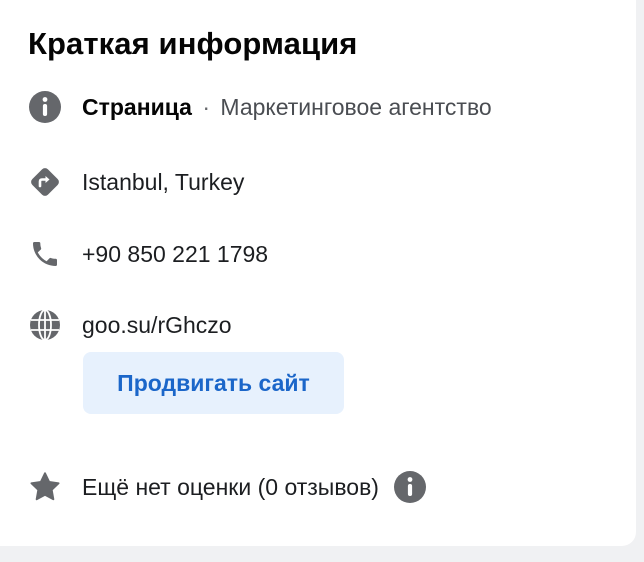  Describe the element at coordinates (45, 182) in the screenshot. I see `directions-icon` at that location.